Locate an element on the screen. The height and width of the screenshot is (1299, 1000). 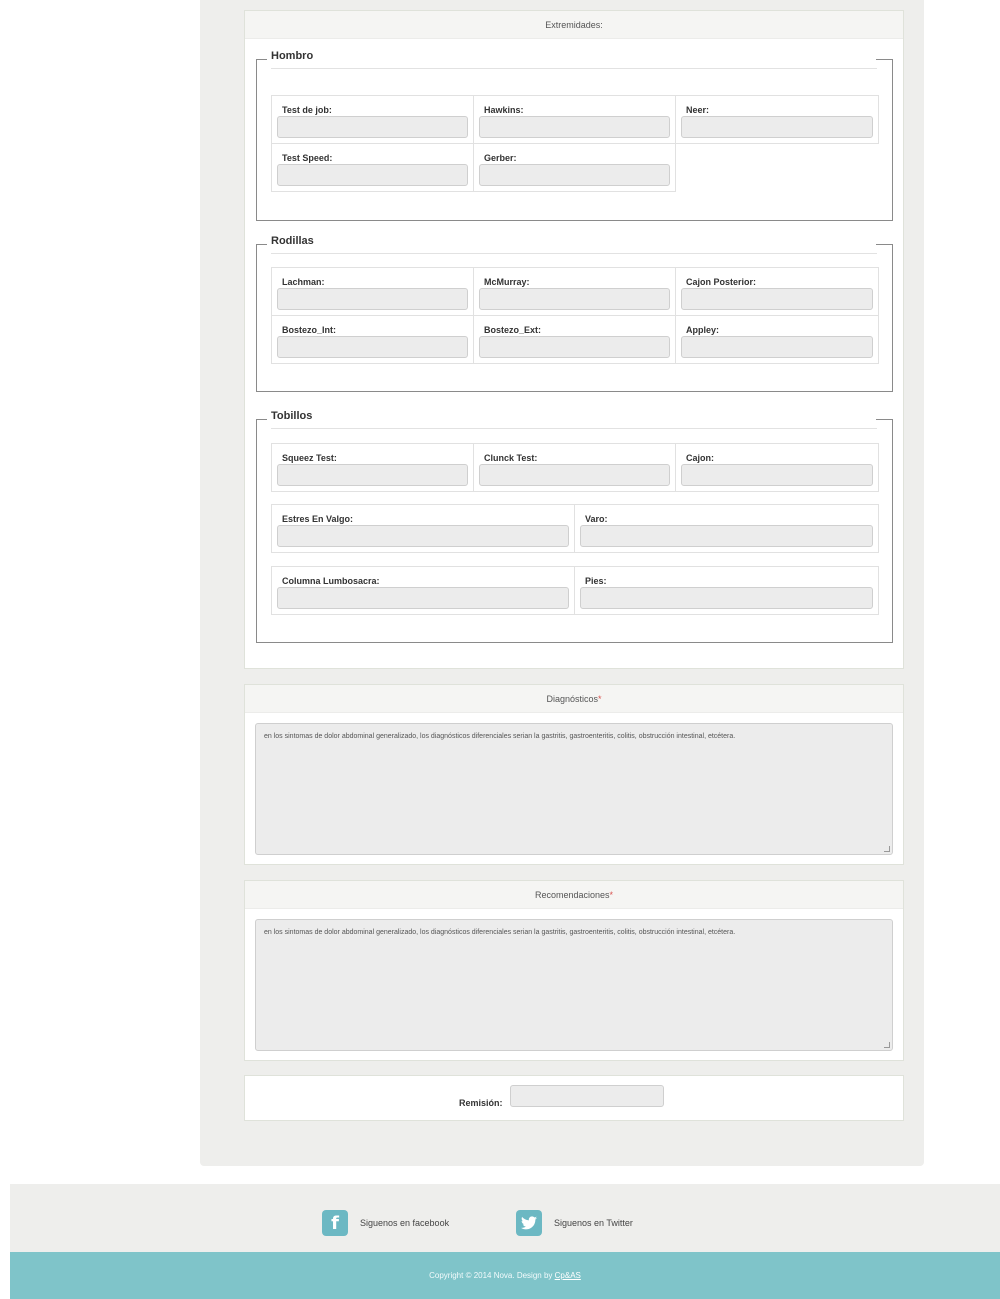
field-label: Hawkins: is located at coordinates (504, 110).